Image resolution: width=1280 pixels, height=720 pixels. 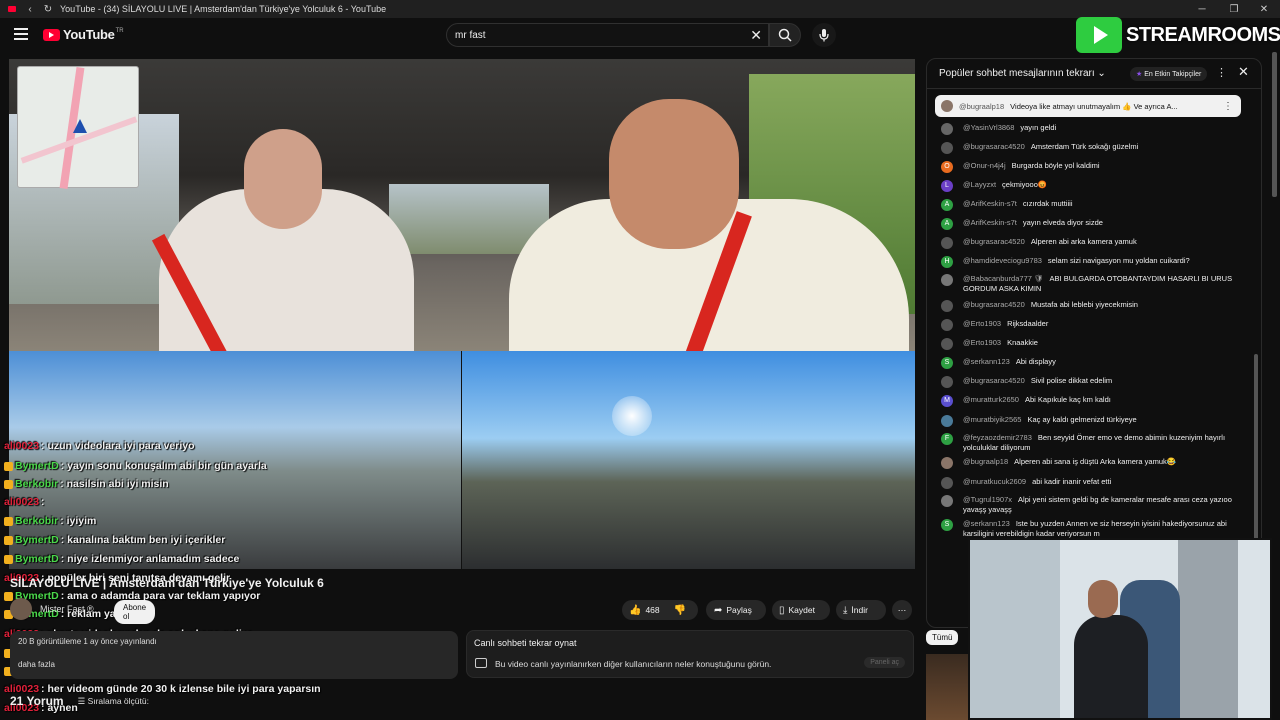 What do you see at coordinates (1082, 419) in the screenshot?
I see `chat-text: Kaç ay kaldı gelmenizd türkiyeye` at bounding box center [1082, 419].